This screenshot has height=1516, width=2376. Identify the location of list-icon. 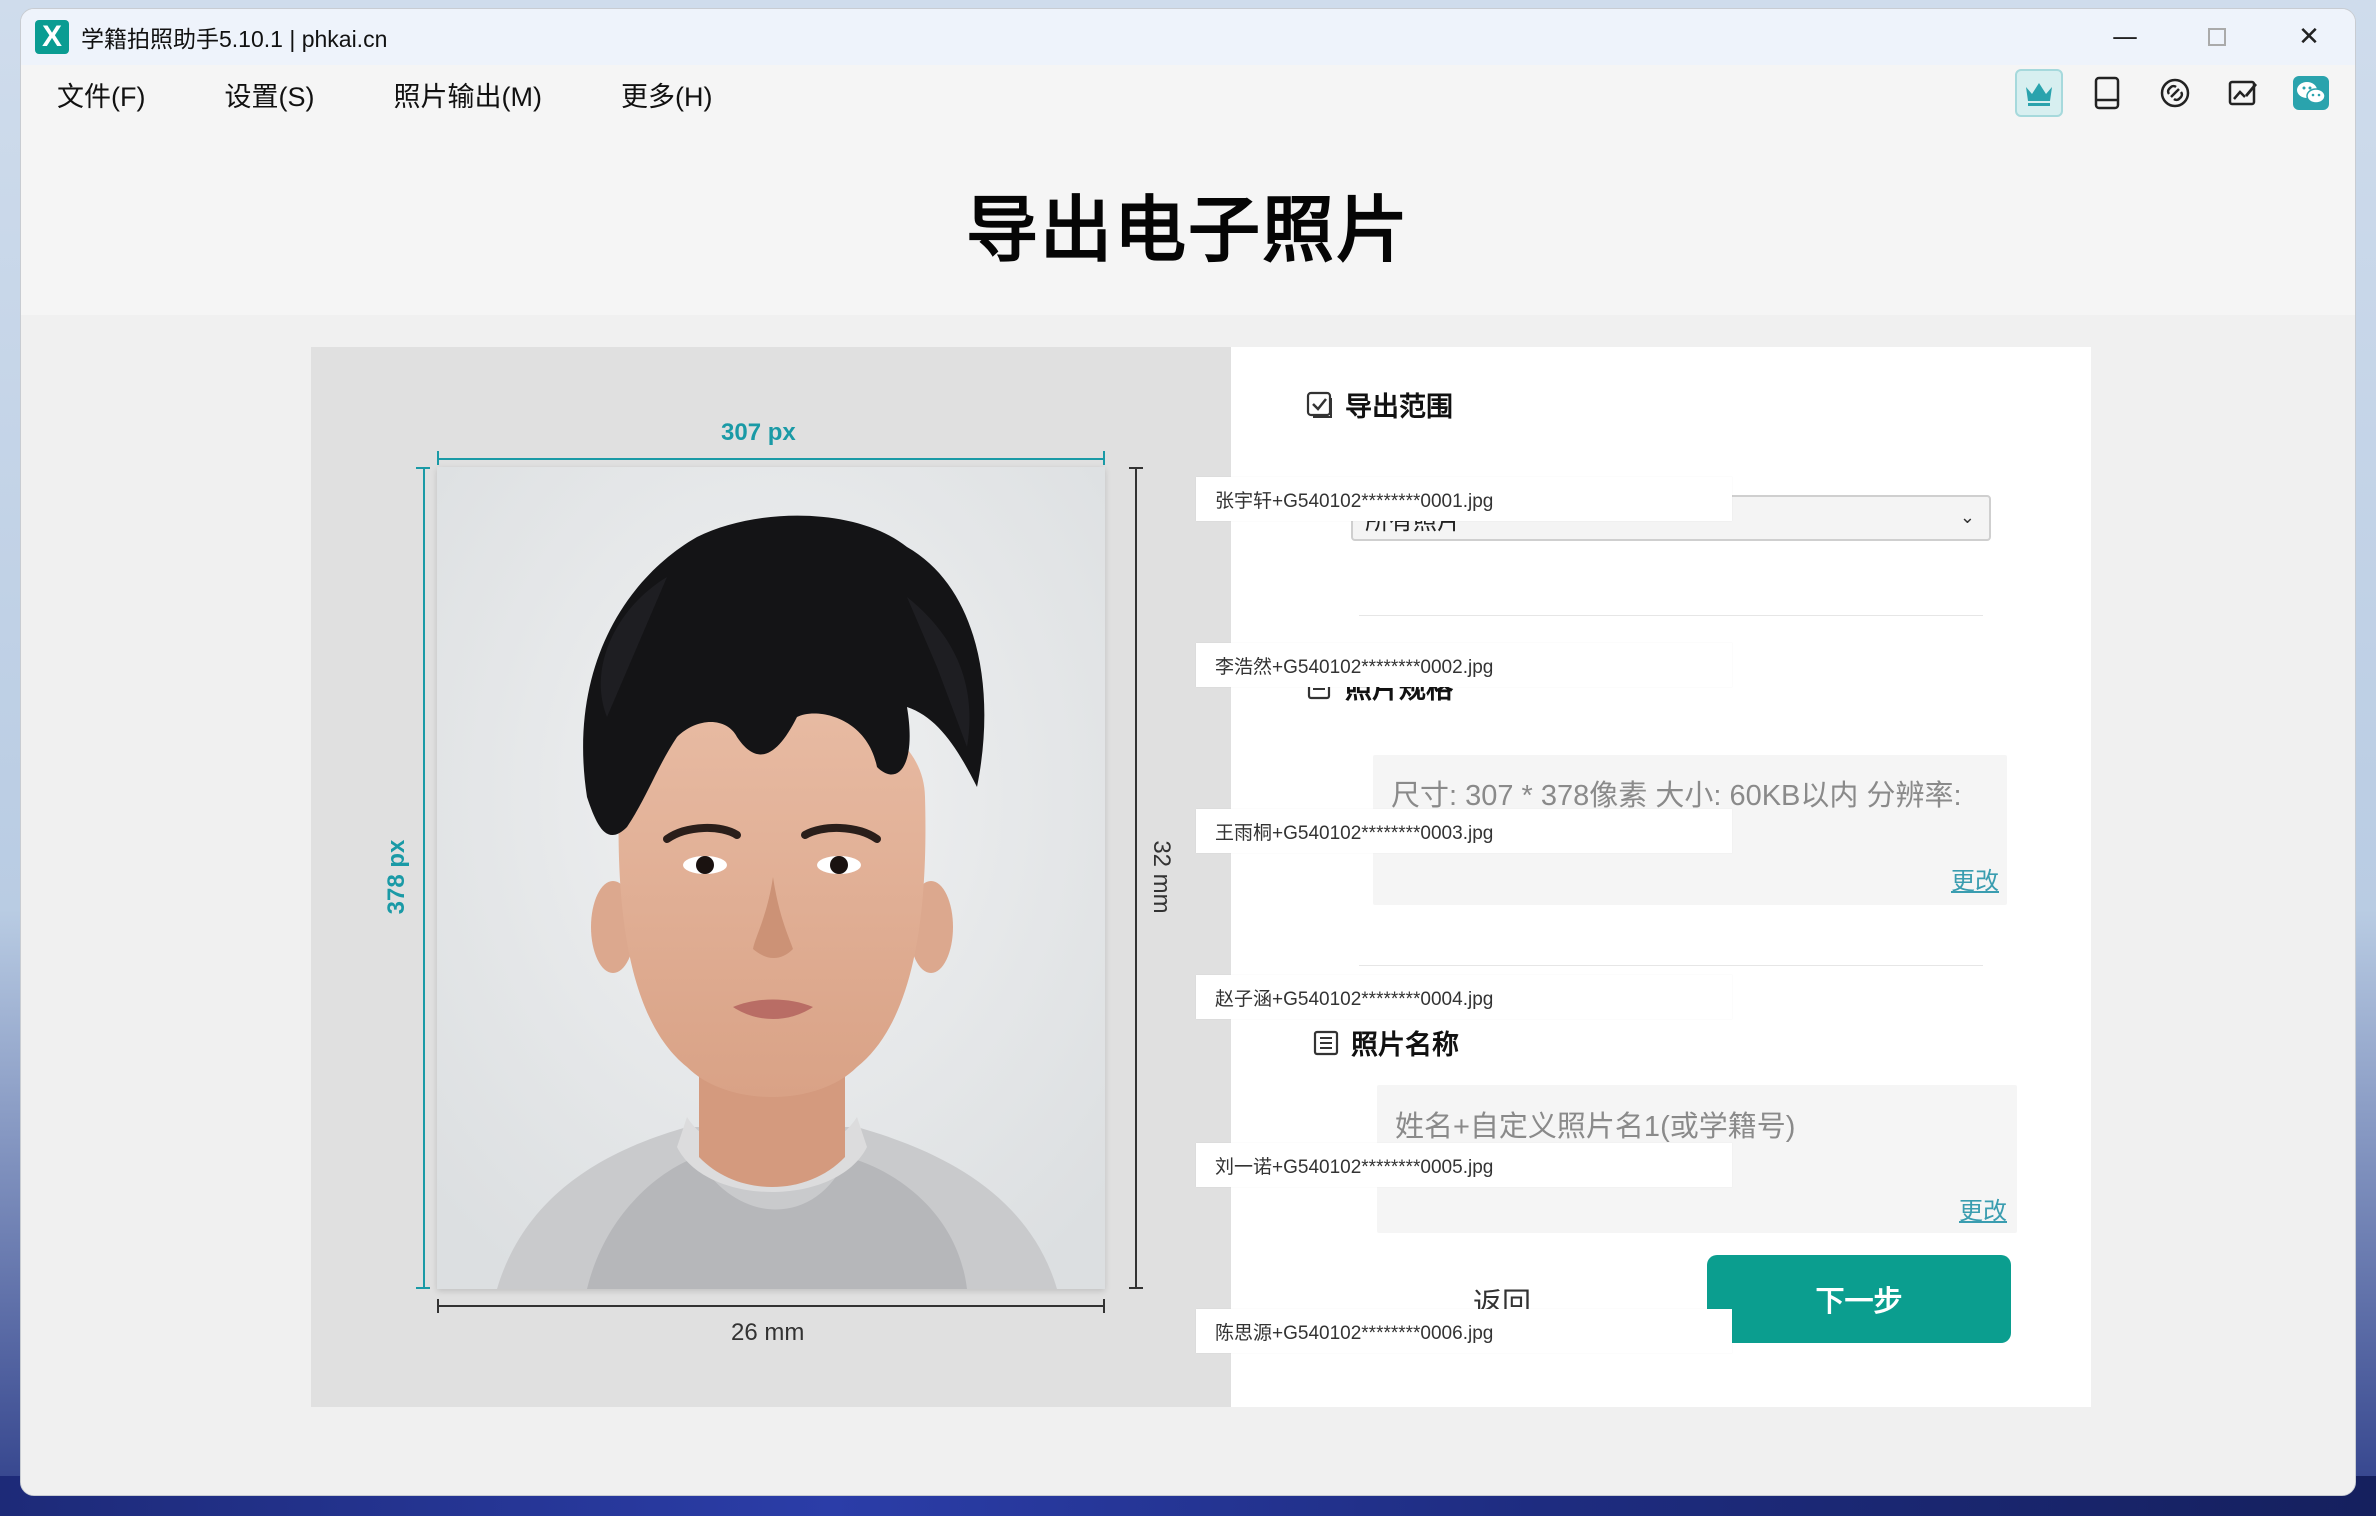
(1326, 1042).